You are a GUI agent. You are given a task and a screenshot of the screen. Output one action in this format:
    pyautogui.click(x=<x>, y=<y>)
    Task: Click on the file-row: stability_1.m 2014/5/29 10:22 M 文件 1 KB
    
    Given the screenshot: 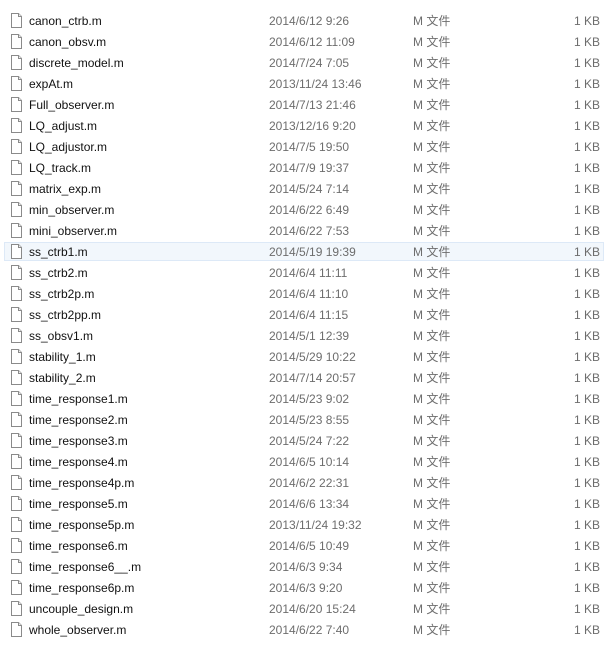 What is the action you would take?
    pyautogui.click(x=304, y=356)
    